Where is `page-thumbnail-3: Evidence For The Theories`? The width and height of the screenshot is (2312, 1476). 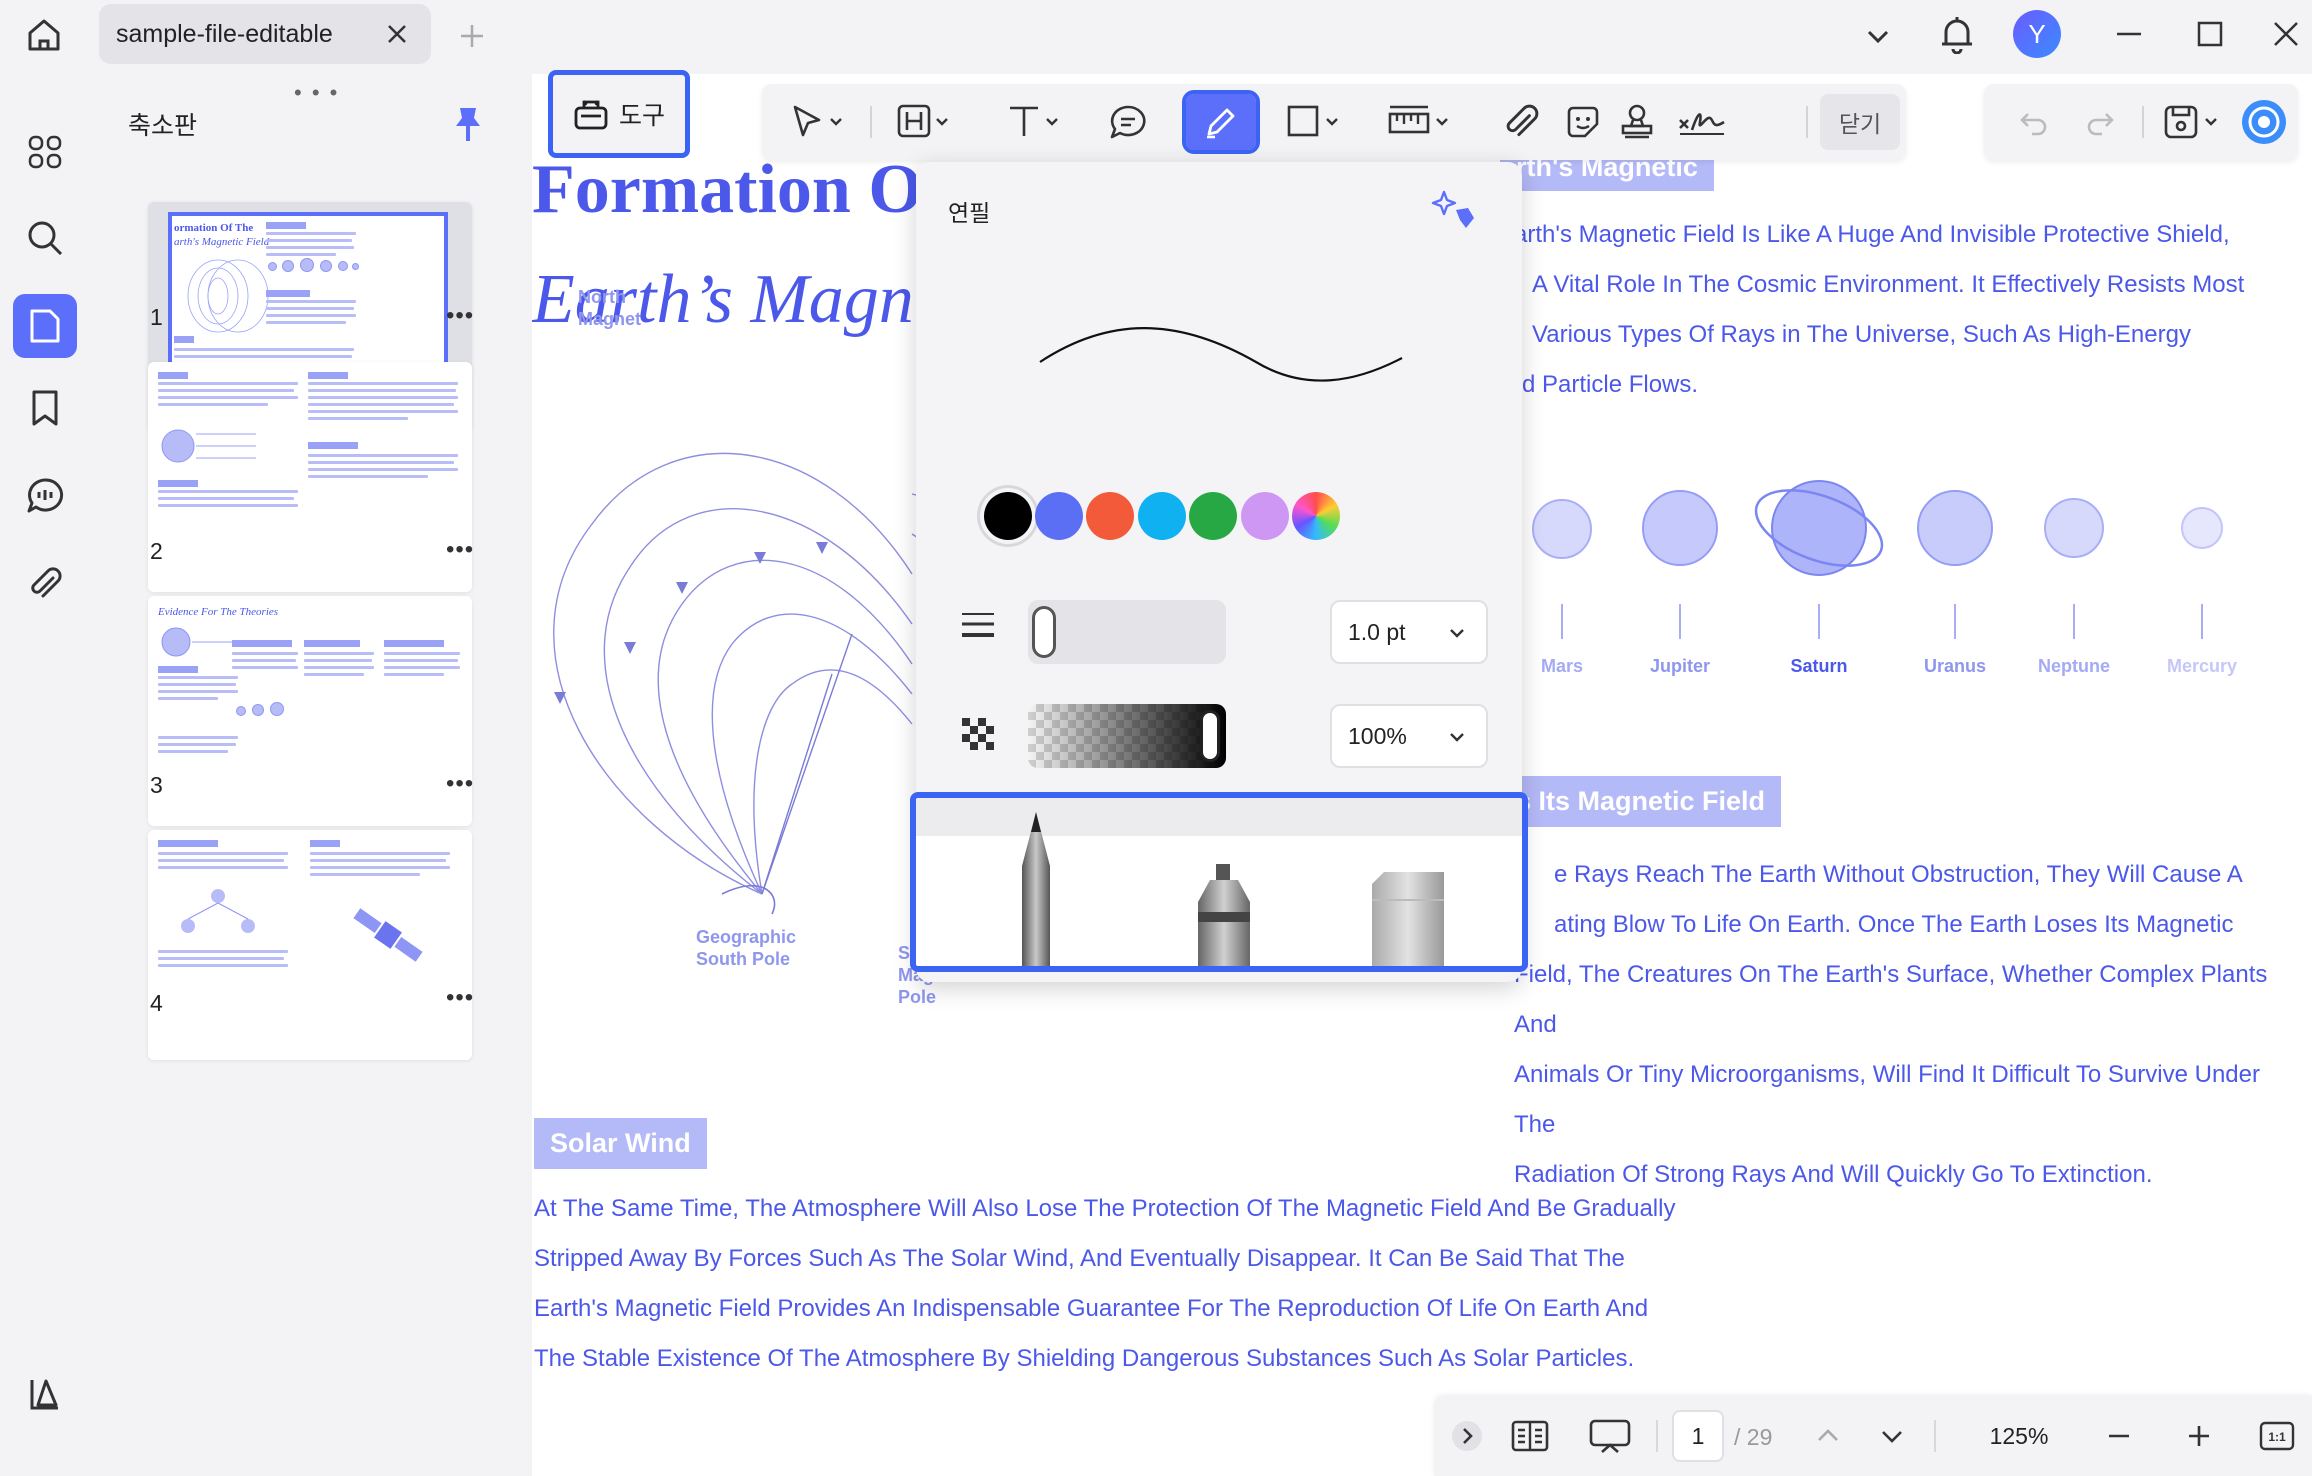
page-thumbnail-3: Evidence For The Theories is located at coordinates (310, 711).